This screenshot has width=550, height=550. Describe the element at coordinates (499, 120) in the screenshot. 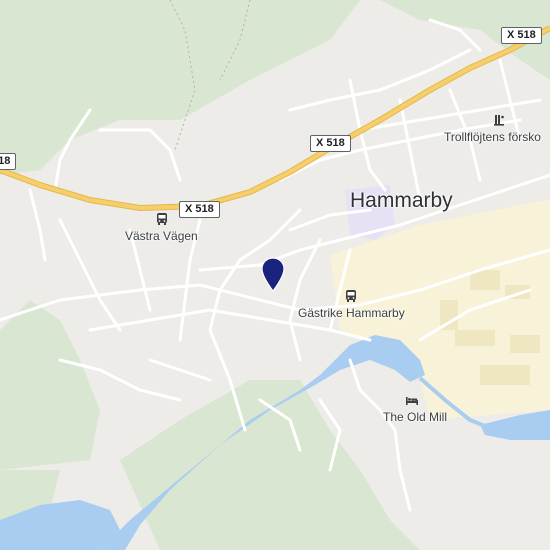

I see `school-icon` at that location.